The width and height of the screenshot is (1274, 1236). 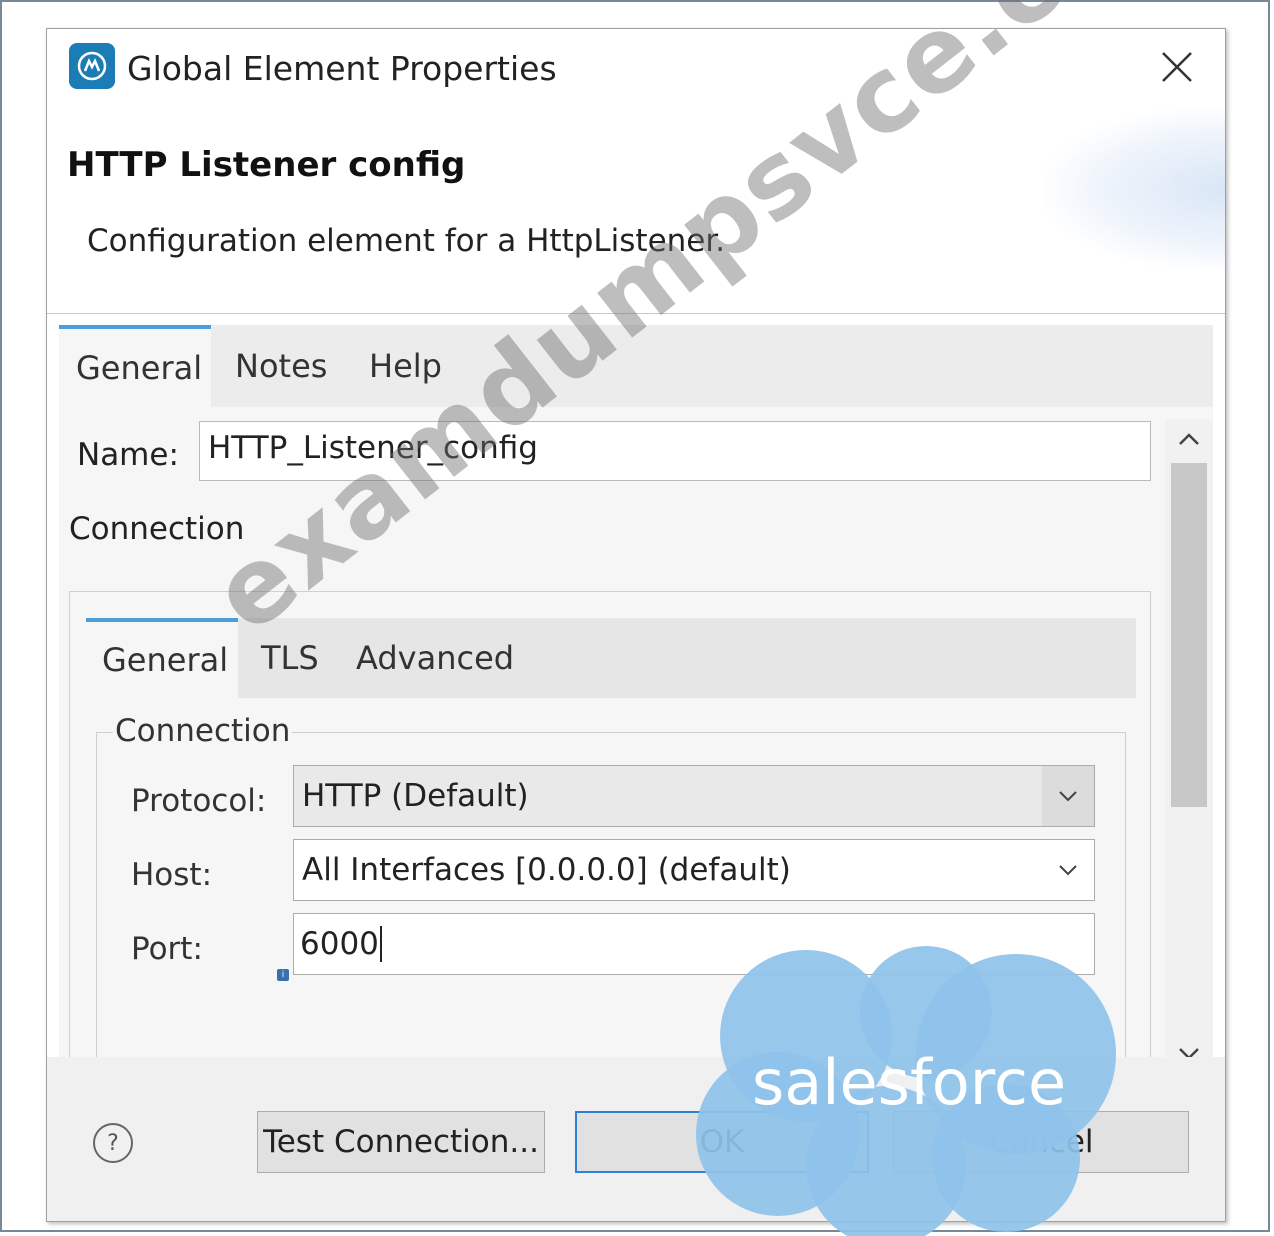 I want to click on scroll-up-button, so click(x=1189, y=439).